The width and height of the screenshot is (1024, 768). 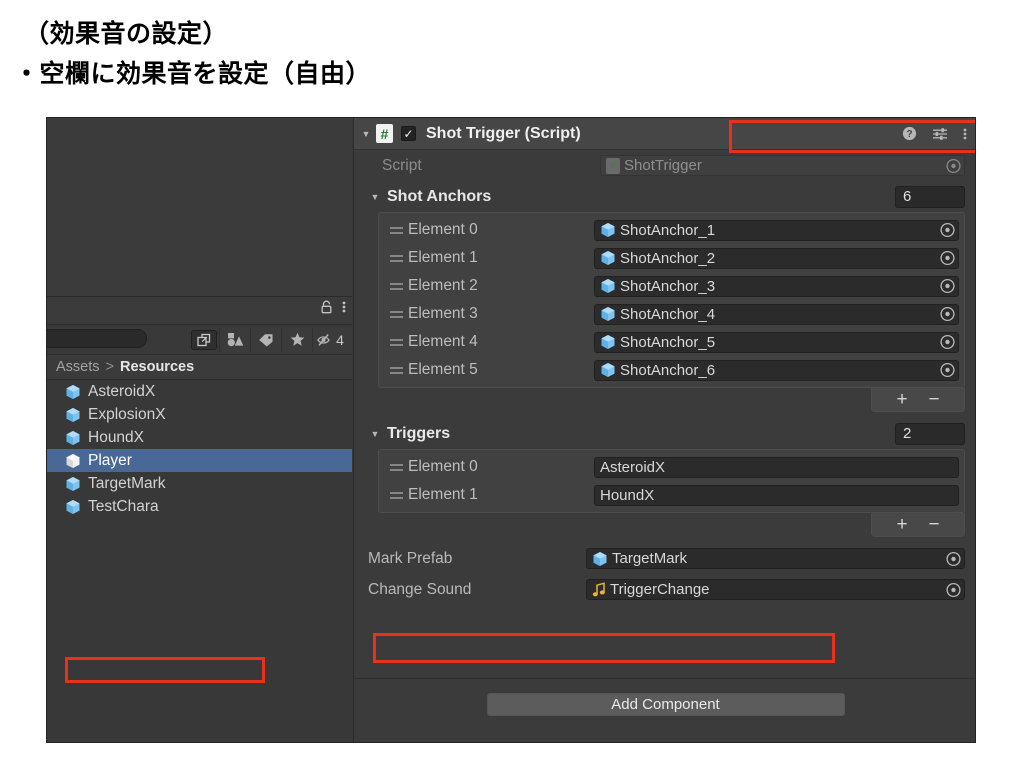 What do you see at coordinates (199, 367) in the screenshot?
I see `breadcrumb: Assets > Resources` at bounding box center [199, 367].